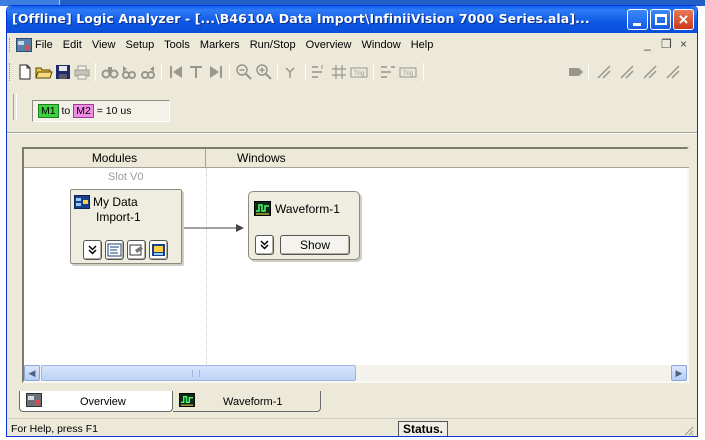 This screenshot has height=440, width=705. I want to click on window-expand-button, so click(264, 245).